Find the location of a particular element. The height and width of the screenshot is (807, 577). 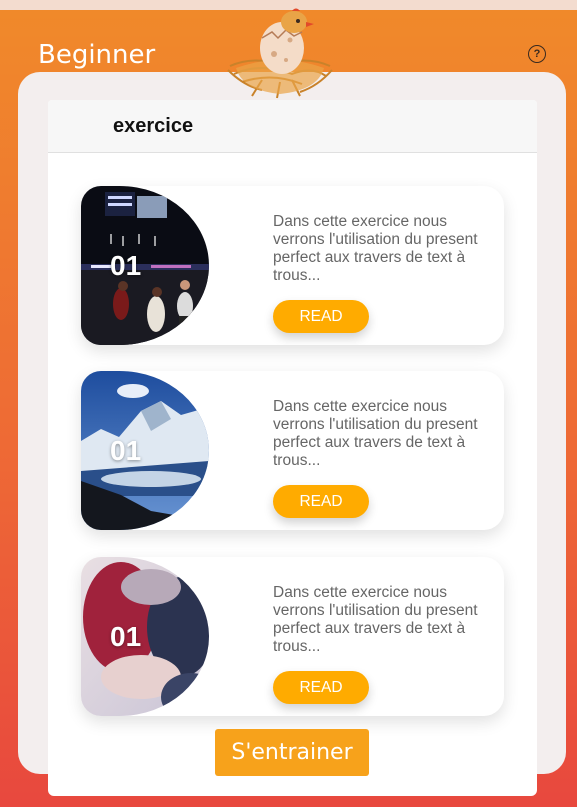

train-button: S'entrainer is located at coordinates (292, 752).